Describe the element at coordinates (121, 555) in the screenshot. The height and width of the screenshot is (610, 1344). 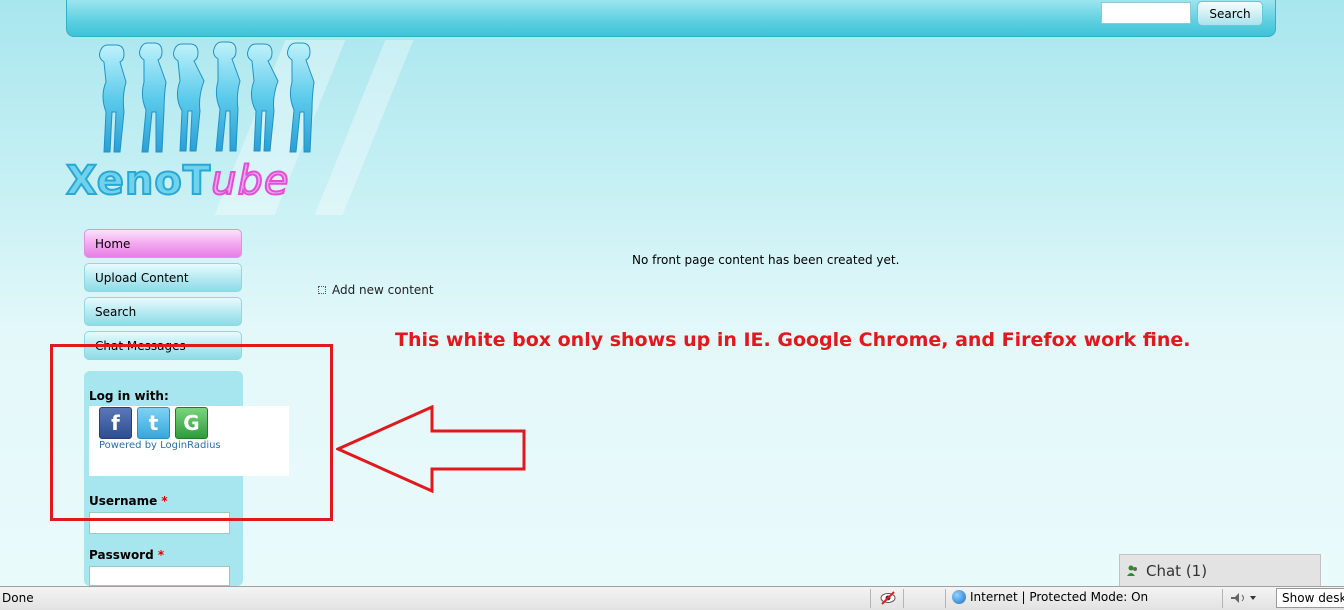
I see `password-label-text: Password` at that location.